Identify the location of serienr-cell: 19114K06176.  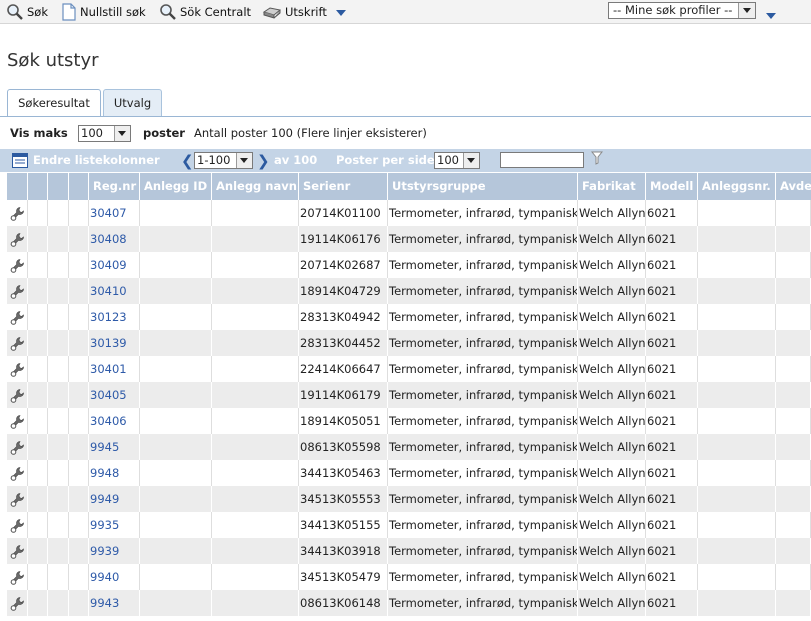
(343, 239).